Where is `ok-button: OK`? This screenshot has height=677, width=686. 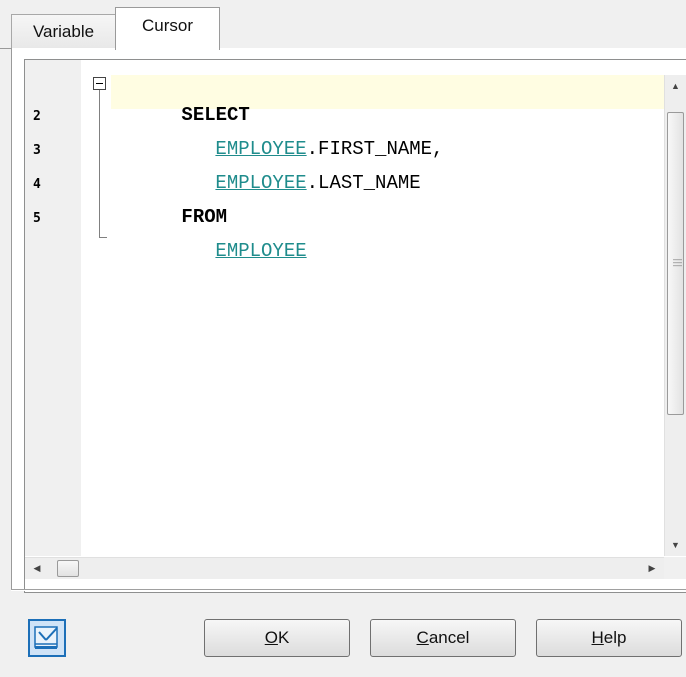
ok-button: OK is located at coordinates (277, 638).